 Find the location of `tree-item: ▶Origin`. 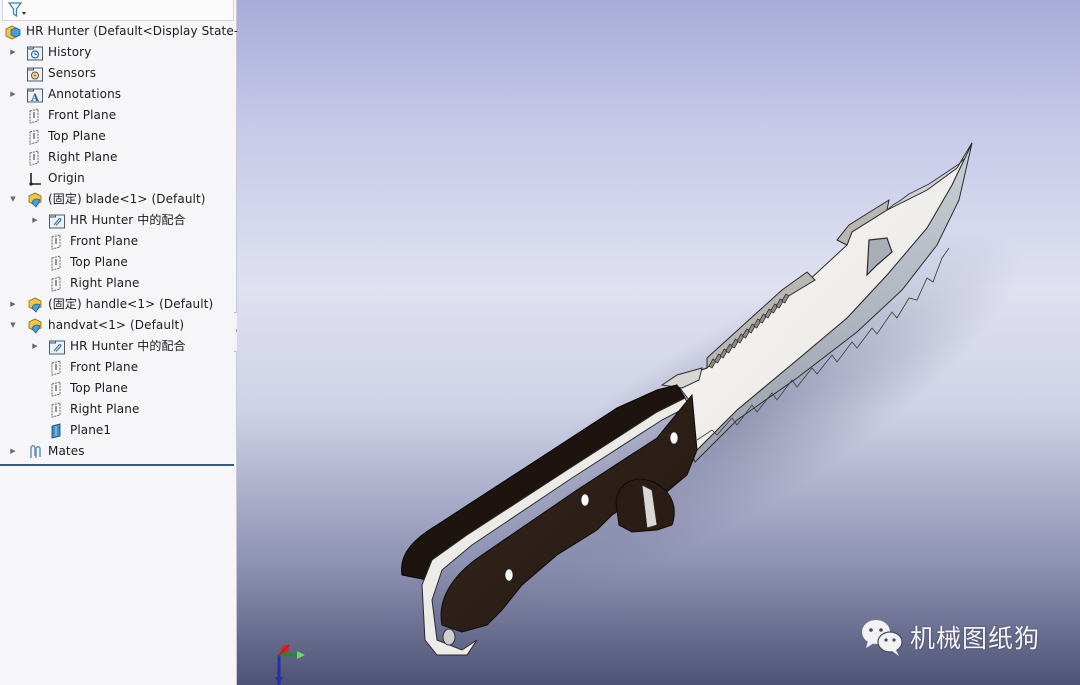

tree-item: ▶Origin is located at coordinates (46, 178).